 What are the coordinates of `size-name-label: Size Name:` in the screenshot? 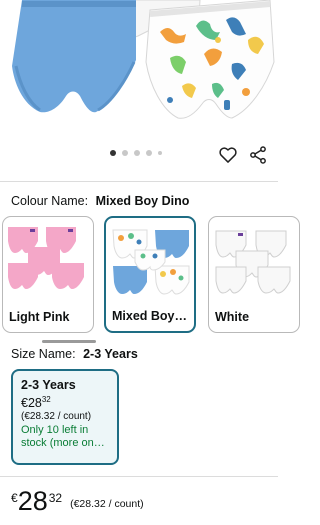 It's located at (43, 354).